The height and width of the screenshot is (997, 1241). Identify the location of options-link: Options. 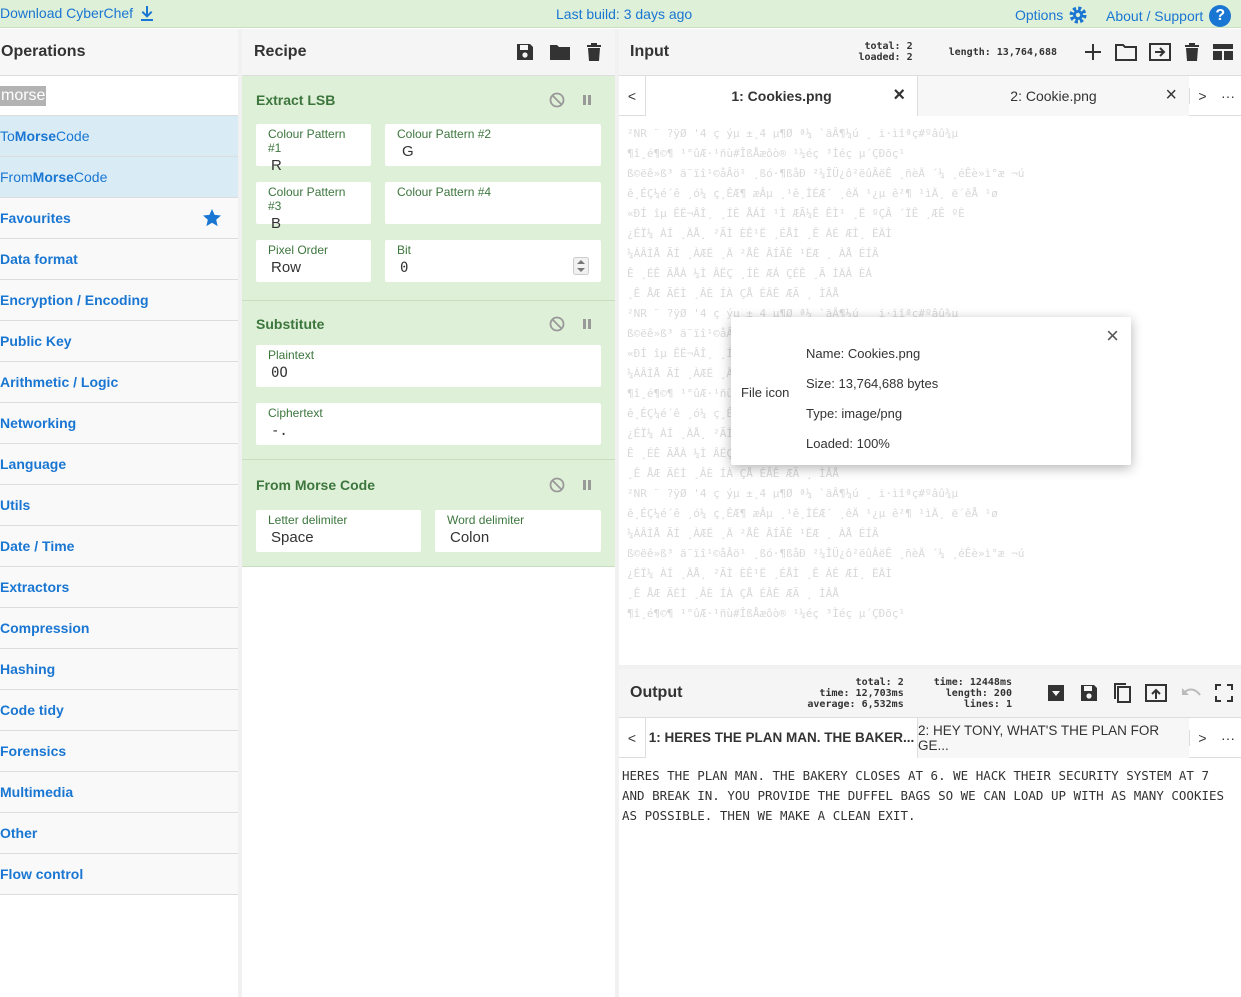
(1051, 15).